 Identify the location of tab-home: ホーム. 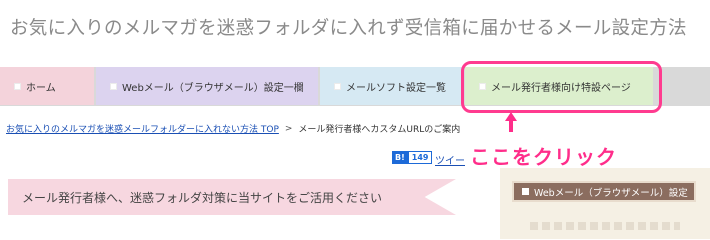
(47, 86).